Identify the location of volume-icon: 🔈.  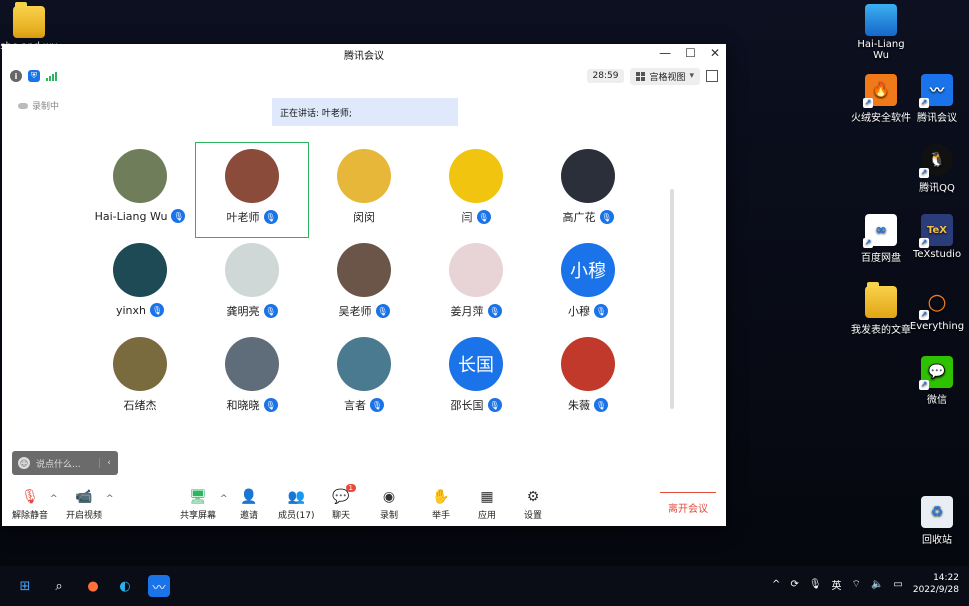
(877, 584).